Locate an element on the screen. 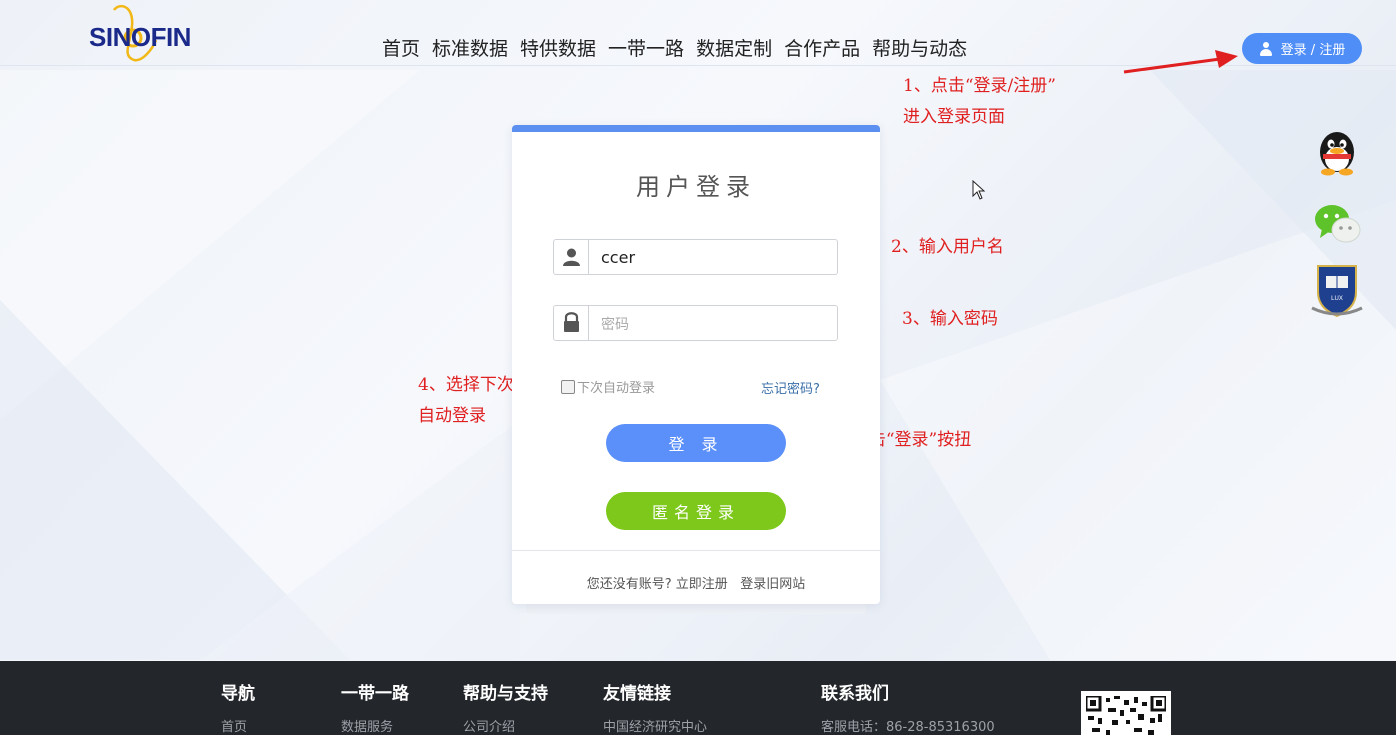  forgot-password-link: 忘记密码? is located at coordinates (790, 387).